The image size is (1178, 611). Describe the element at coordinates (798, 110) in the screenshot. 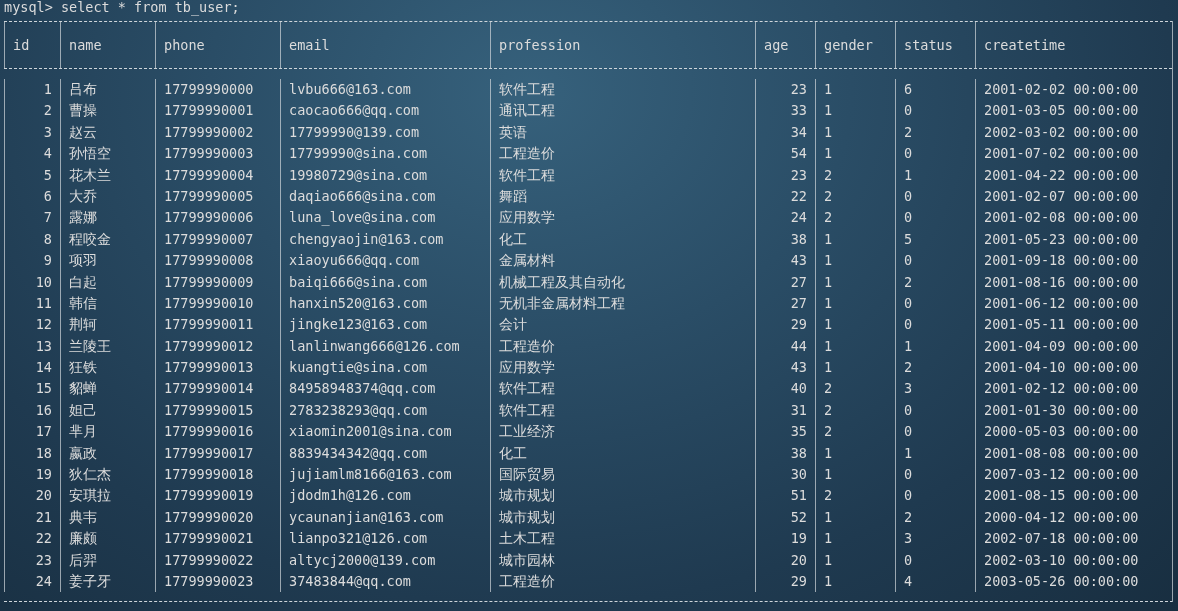

I see `table-cell: 33` at that location.